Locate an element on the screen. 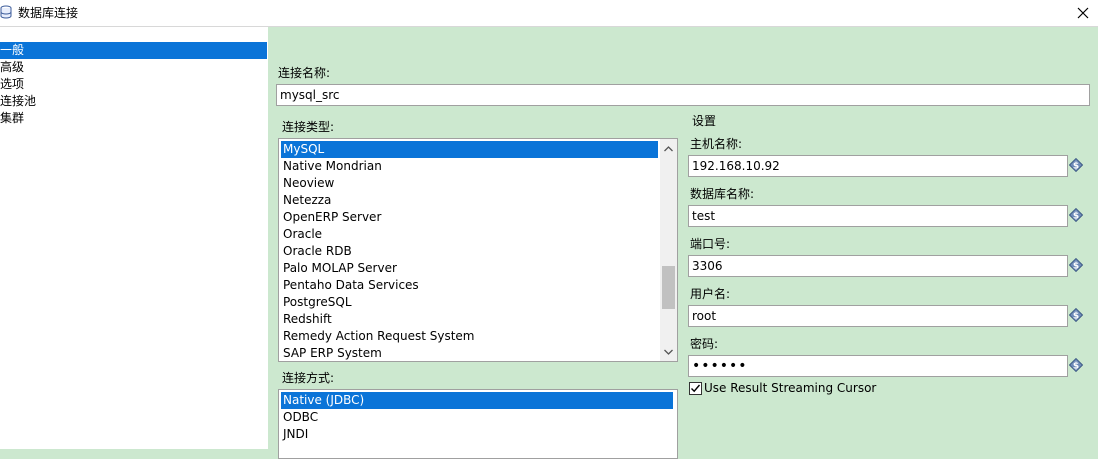 The image size is (1098, 459). list-item: OpenERP Server is located at coordinates (331, 217).